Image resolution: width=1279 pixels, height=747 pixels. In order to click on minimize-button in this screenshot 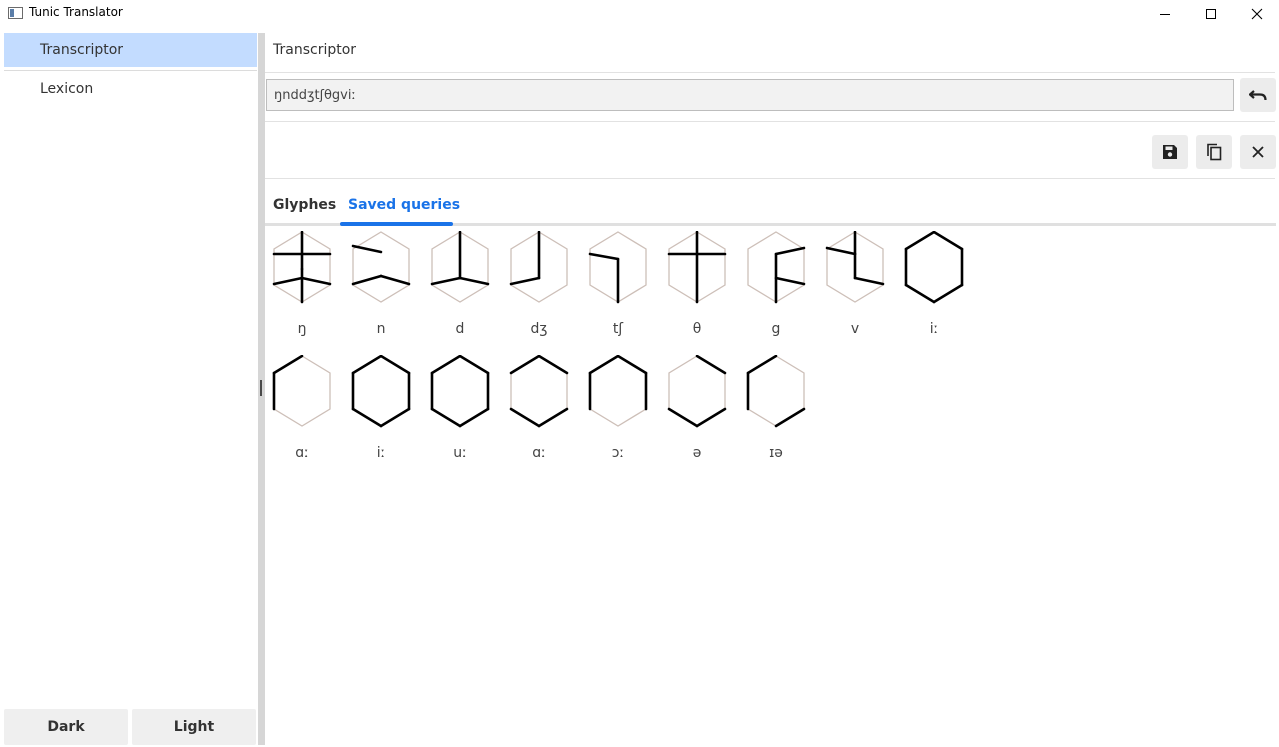, I will do `click(1165, 13)`.